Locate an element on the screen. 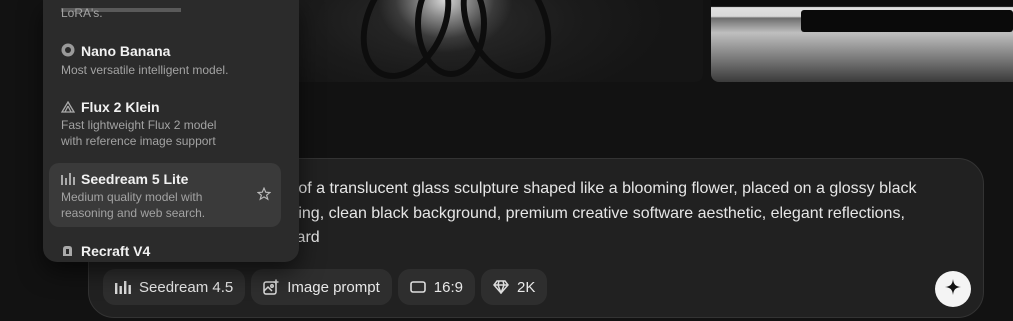 Image resolution: width=1013 pixels, height=321 pixels. sparkle-icon is located at coordinates (953, 289).